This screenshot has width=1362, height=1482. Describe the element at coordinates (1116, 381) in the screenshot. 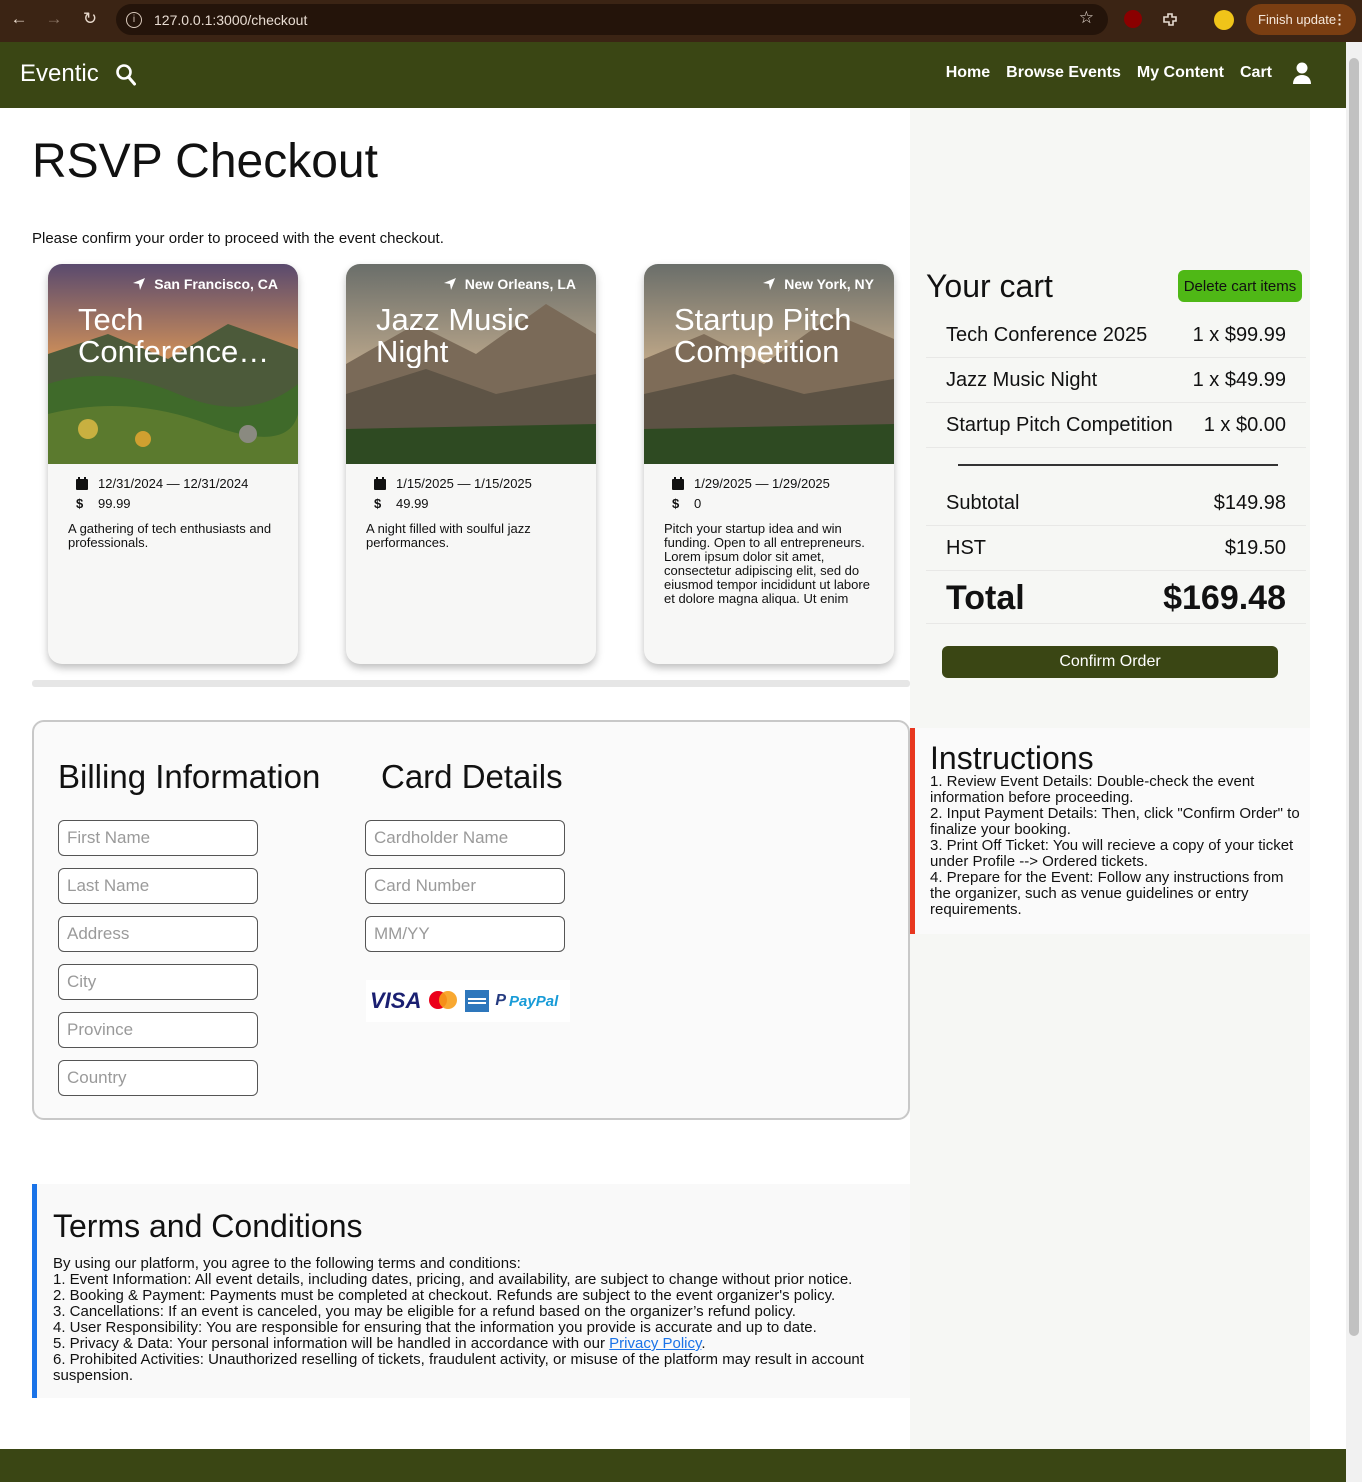

I see `cart-item: Jazz Music Night 1 x $49.99` at that location.